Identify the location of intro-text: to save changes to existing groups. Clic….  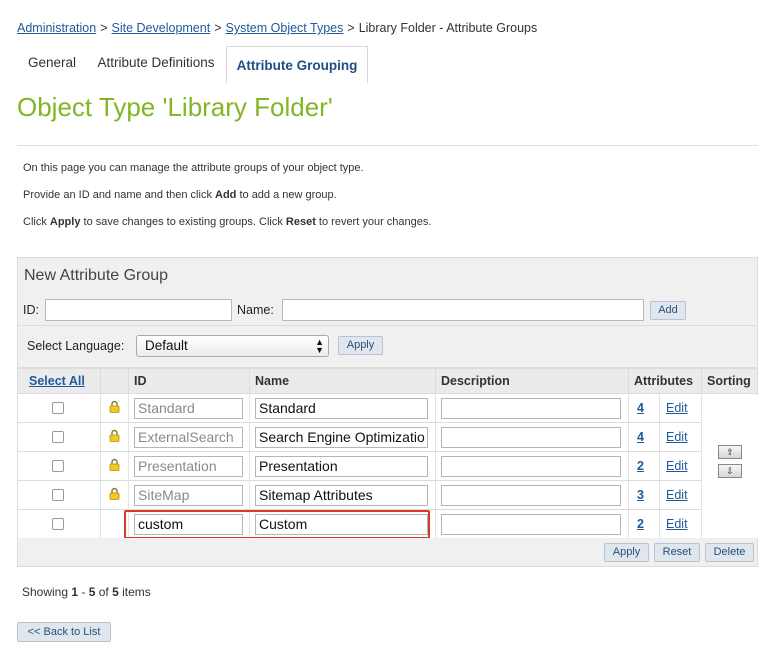
(183, 222).